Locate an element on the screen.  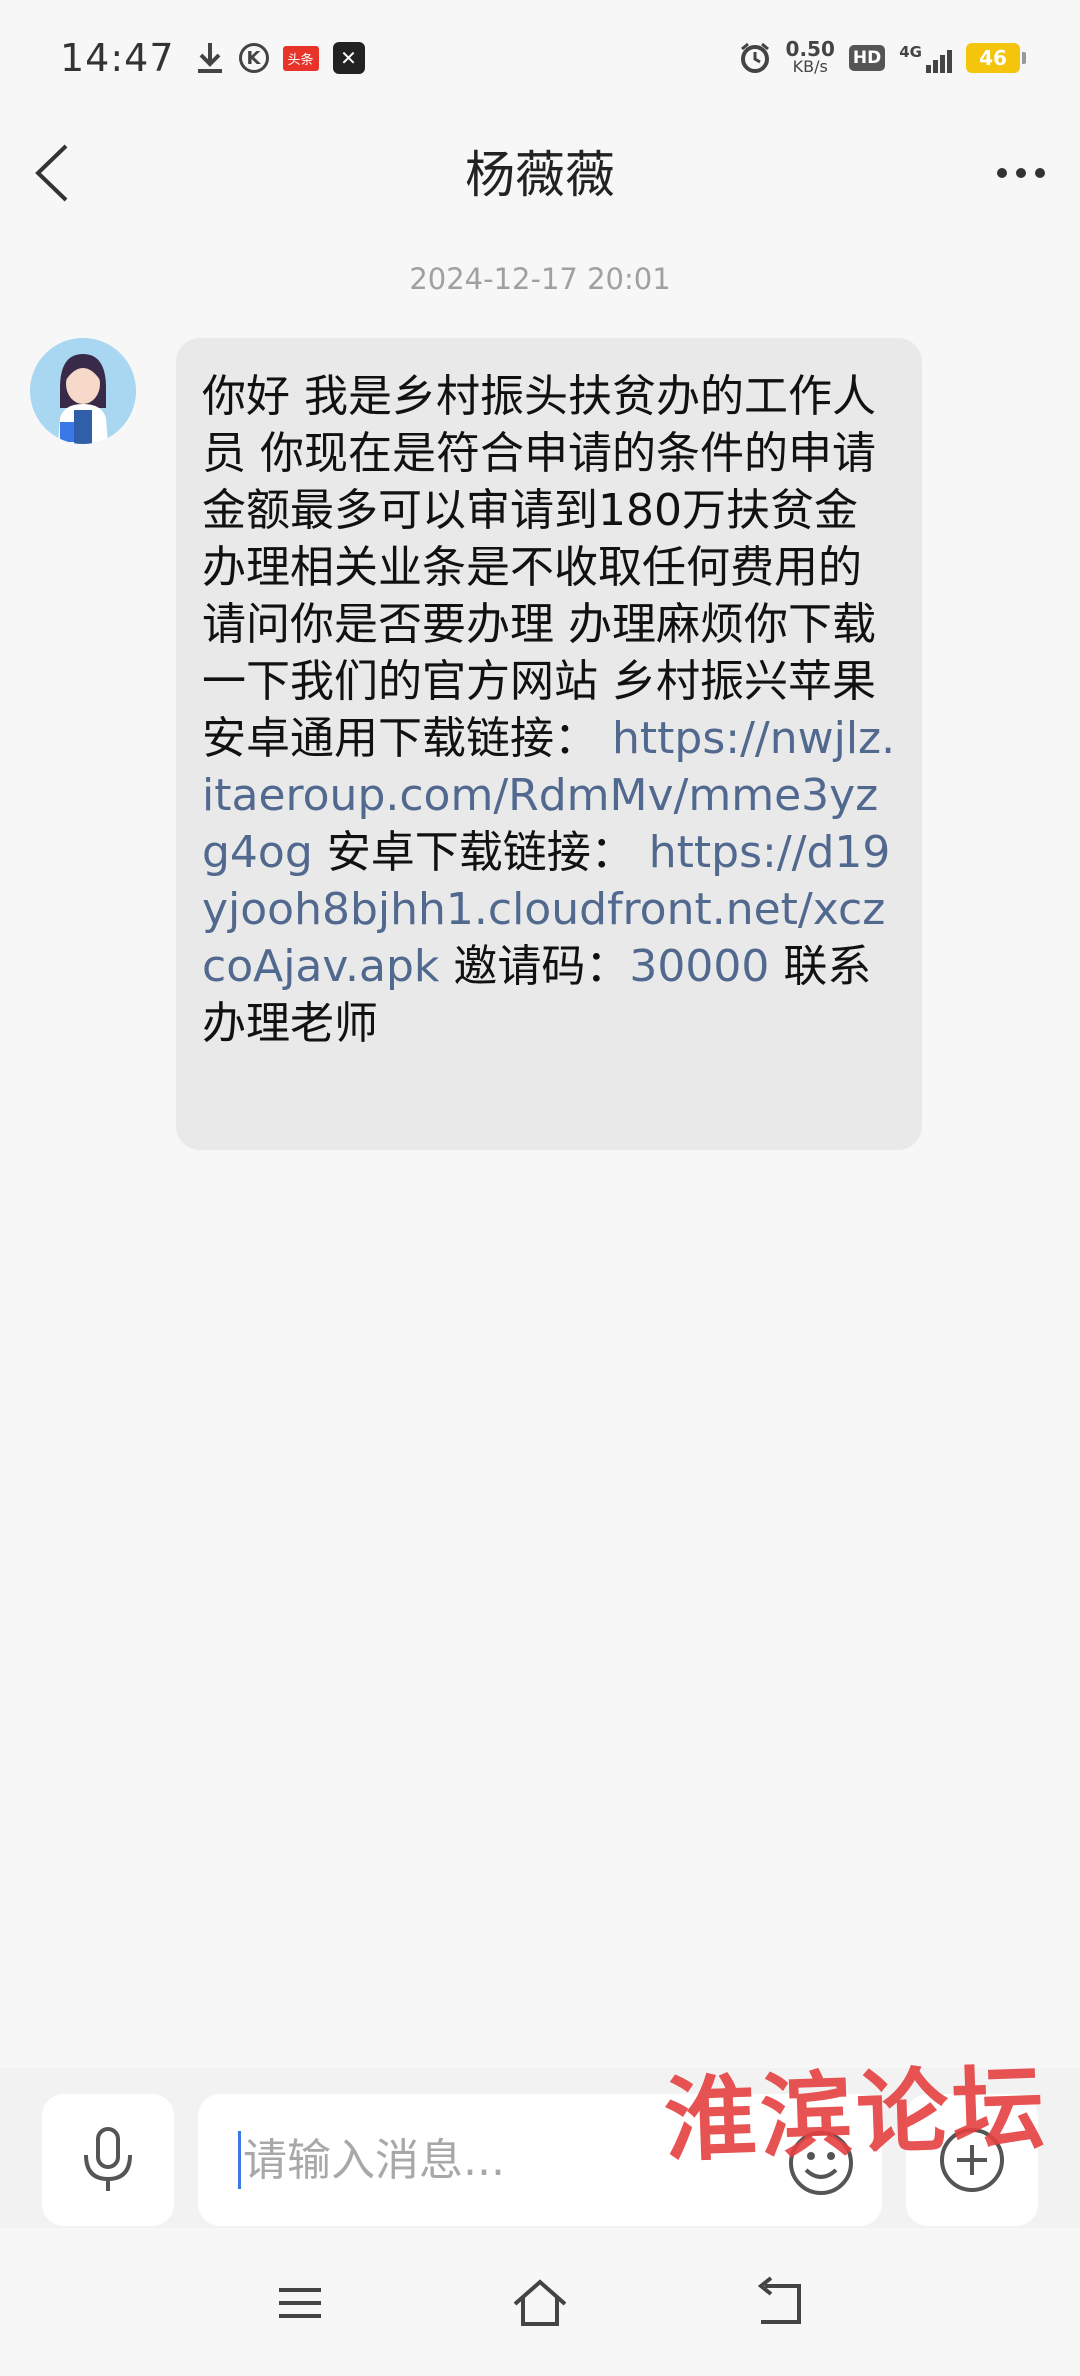
message-input is located at coordinates (483, 2160).